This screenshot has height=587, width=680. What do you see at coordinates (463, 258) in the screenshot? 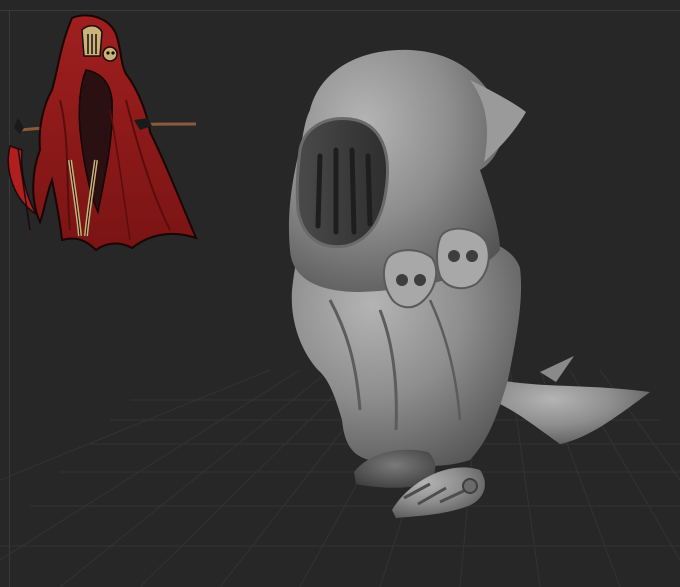
I see `skull-ornament-right` at bounding box center [463, 258].